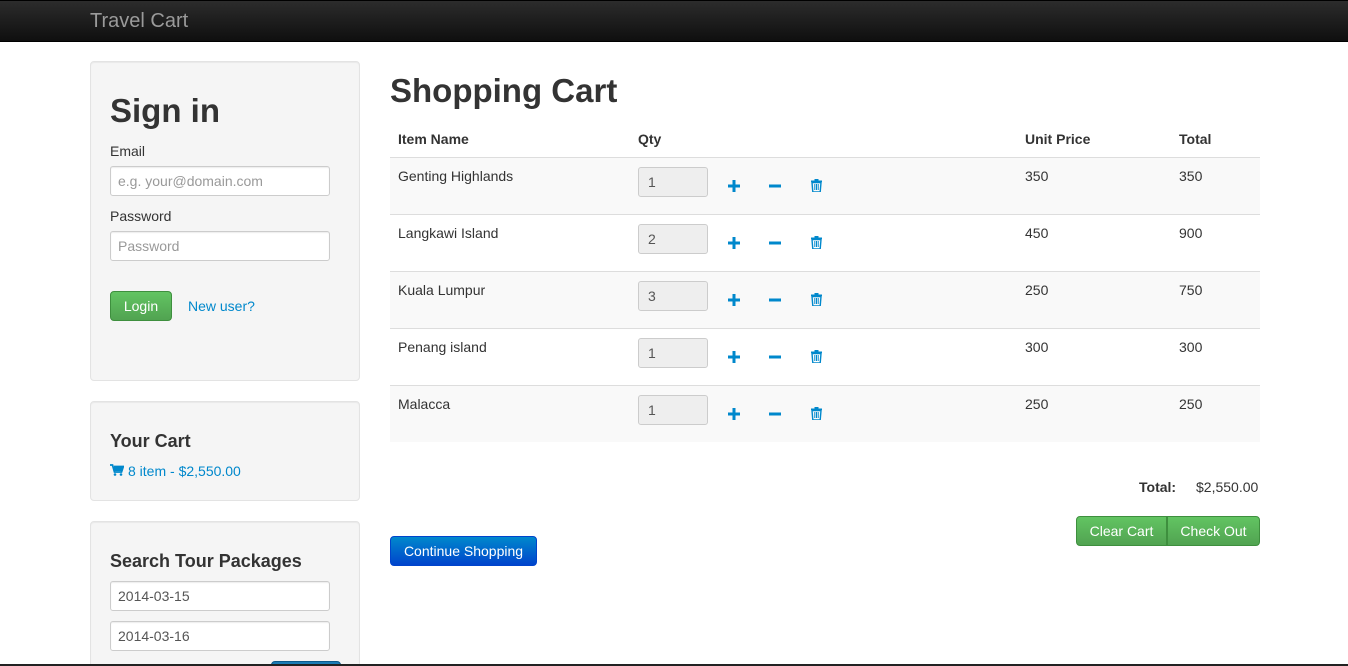 The image size is (1348, 666). What do you see at coordinates (1215, 356) in the screenshot?
I see `item-total: 300` at bounding box center [1215, 356].